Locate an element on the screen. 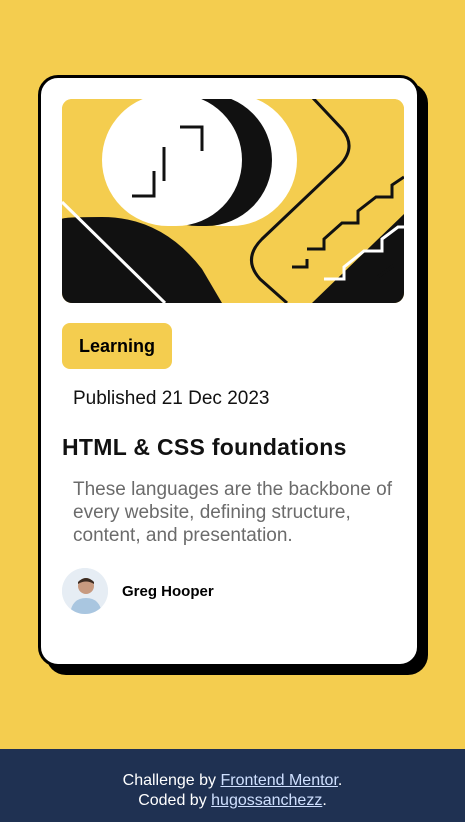  attribution-line-coded: Coded by hugossanchezz. is located at coordinates (232, 801).